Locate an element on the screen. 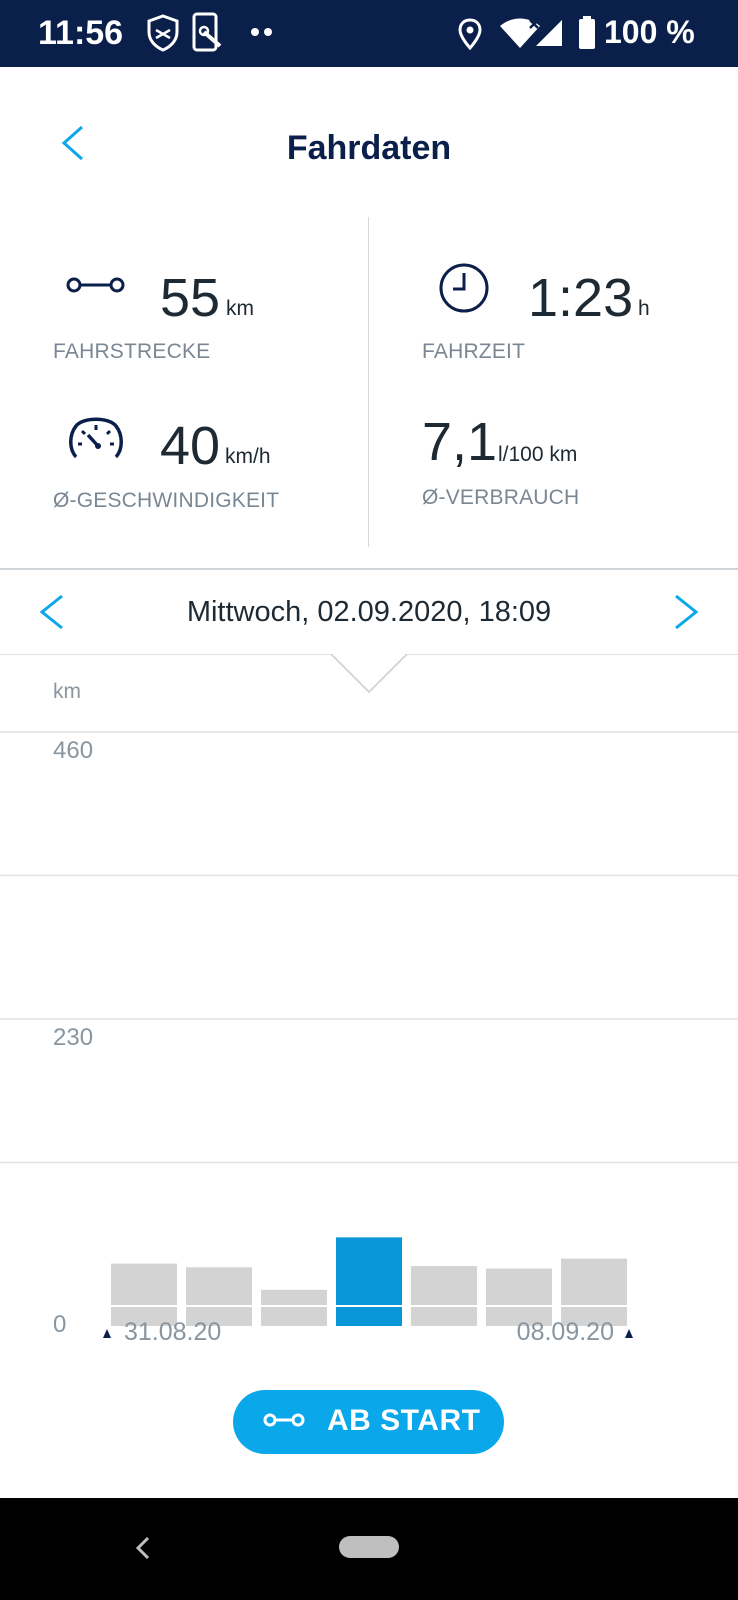 The height and width of the screenshot is (1600, 738). stats-divider is located at coordinates (368, 382).